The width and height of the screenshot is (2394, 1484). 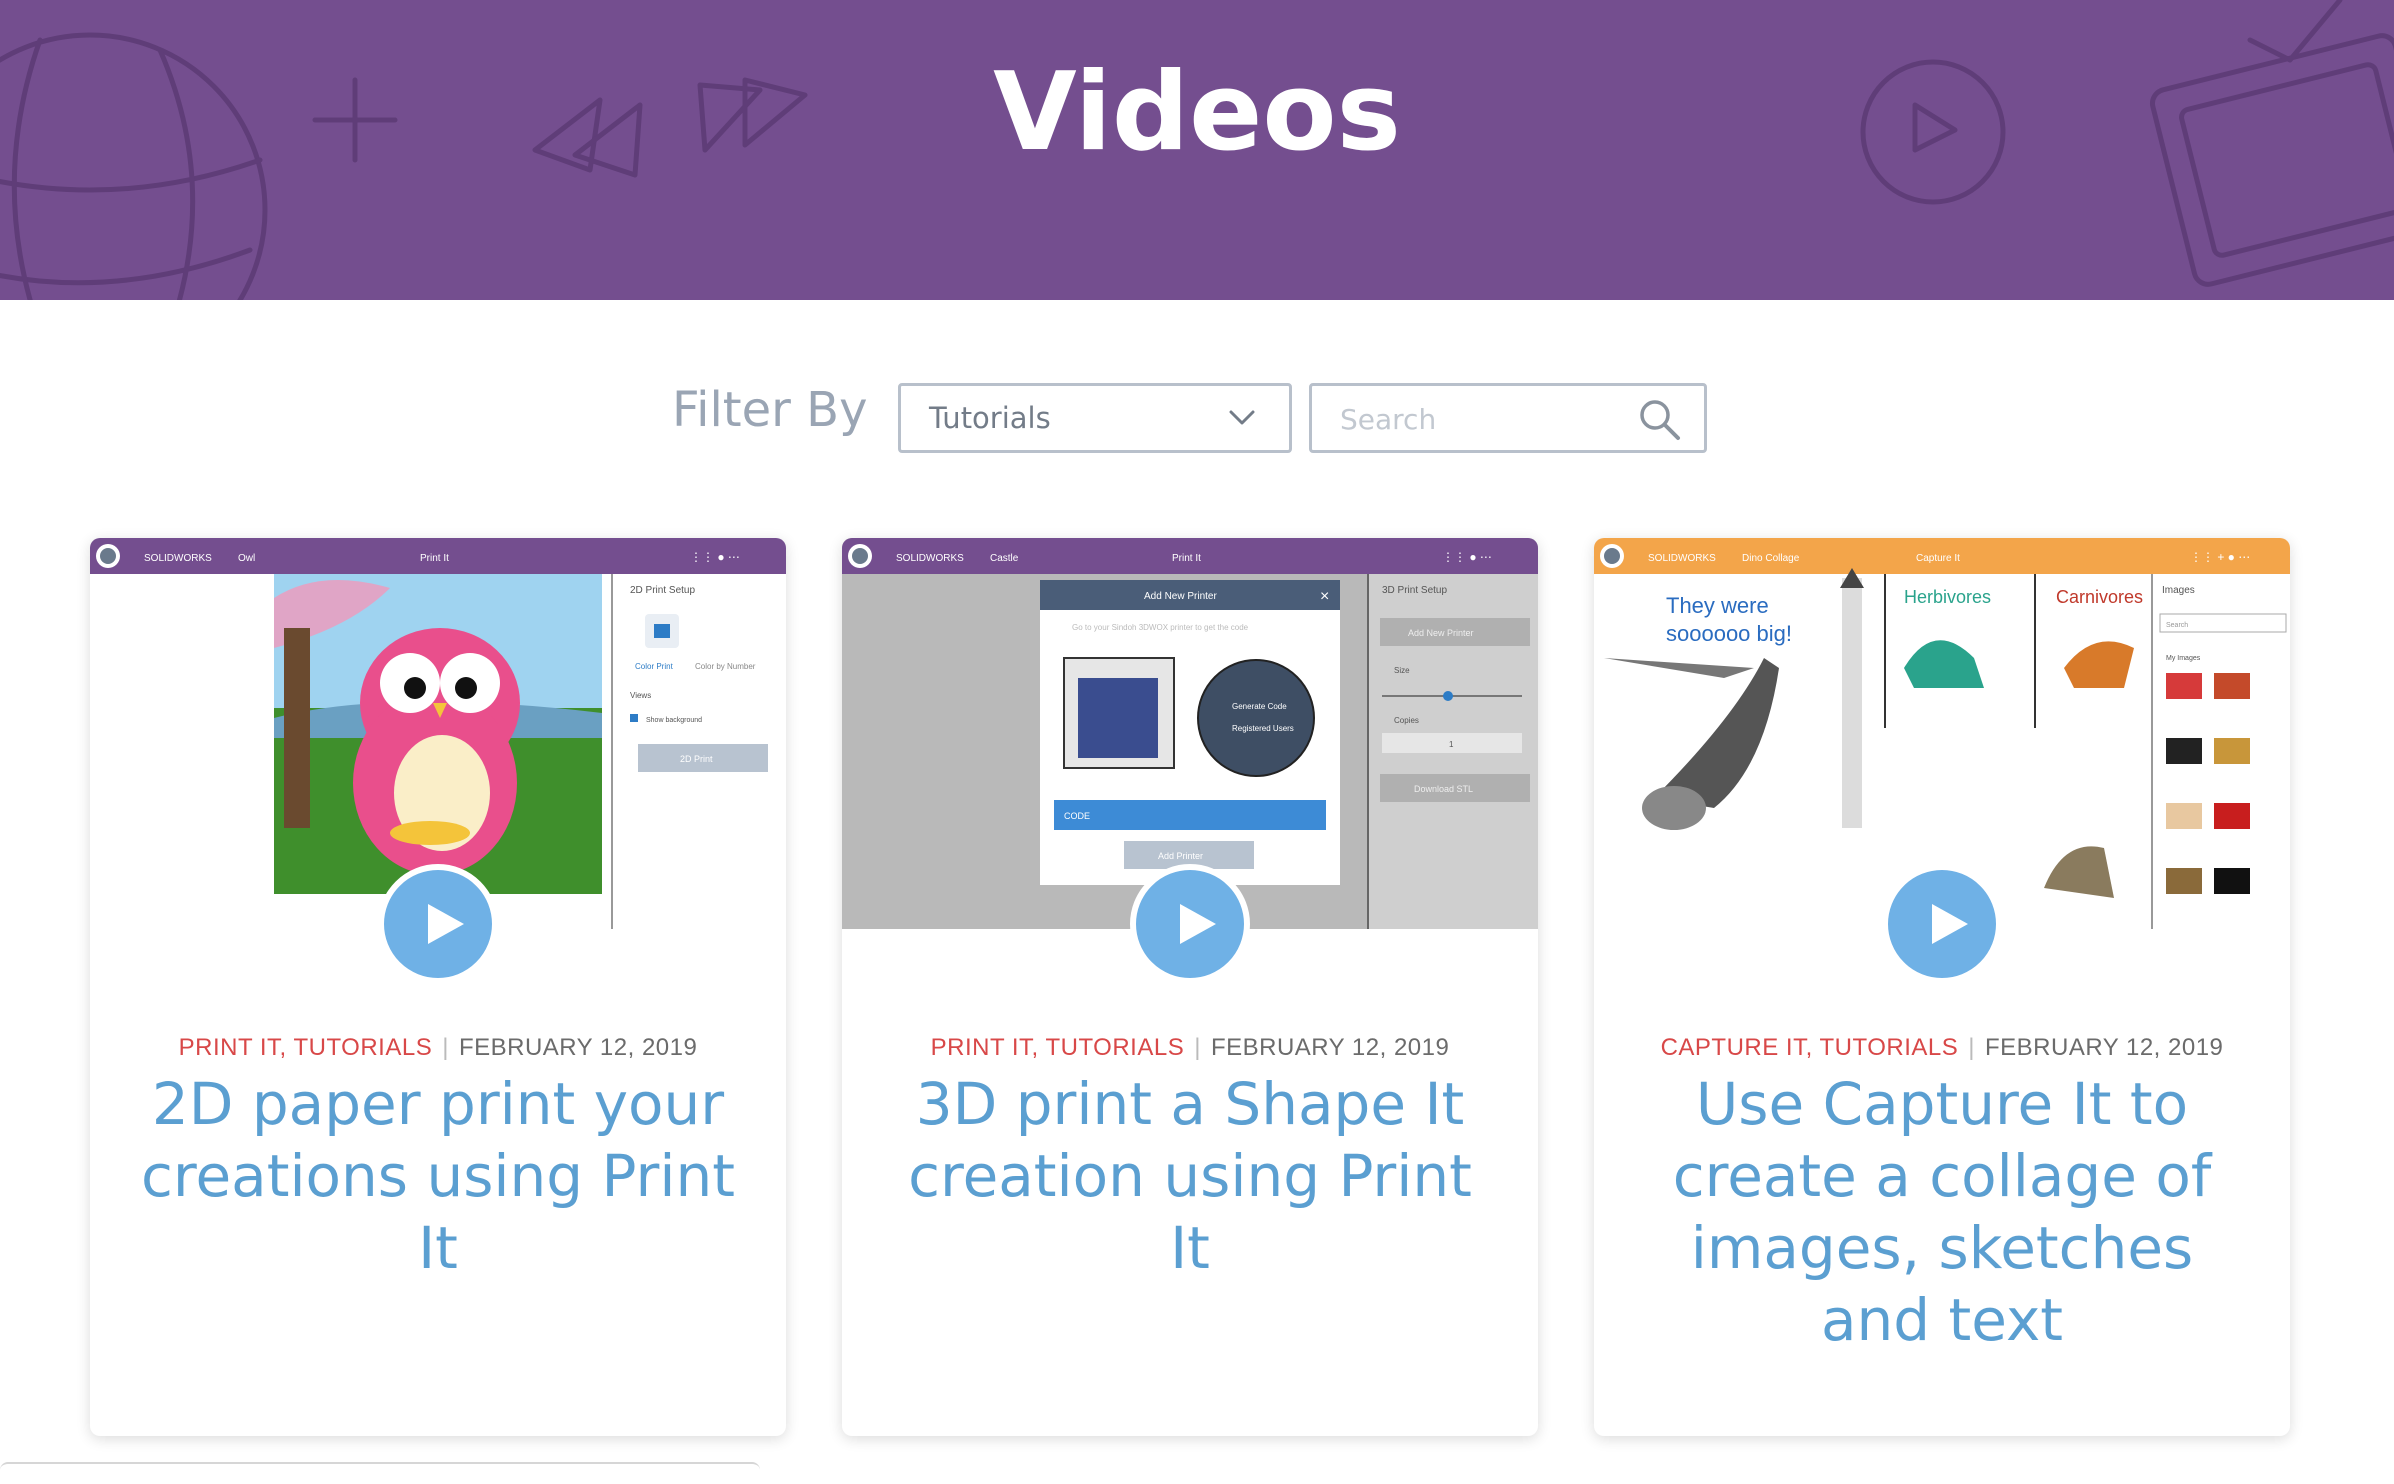 What do you see at coordinates (1180, 856) in the screenshot?
I see `thumb-dialog-button: Add Printer` at bounding box center [1180, 856].